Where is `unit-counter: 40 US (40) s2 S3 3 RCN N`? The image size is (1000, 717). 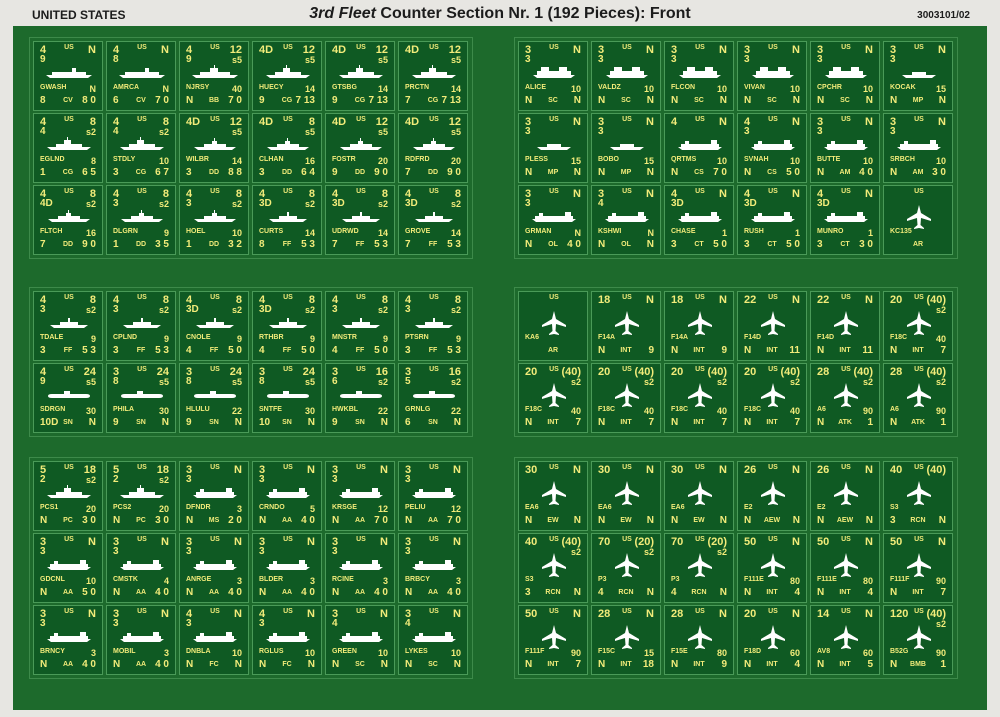 unit-counter: 40 US (40) s2 S3 3 RCN N is located at coordinates (553, 568).